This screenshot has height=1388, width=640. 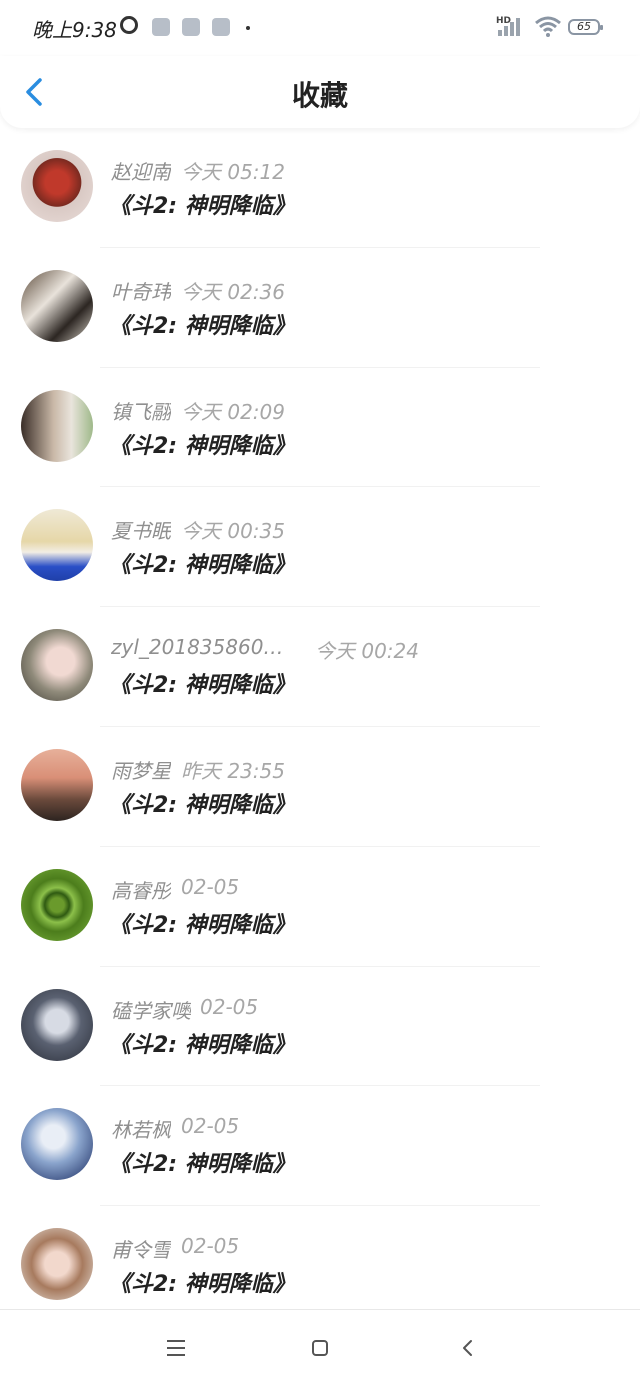 What do you see at coordinates (320, 308) in the screenshot?
I see `list-item: 叶奇玮 今天 02:36 《斗2: 神明降临》` at bounding box center [320, 308].